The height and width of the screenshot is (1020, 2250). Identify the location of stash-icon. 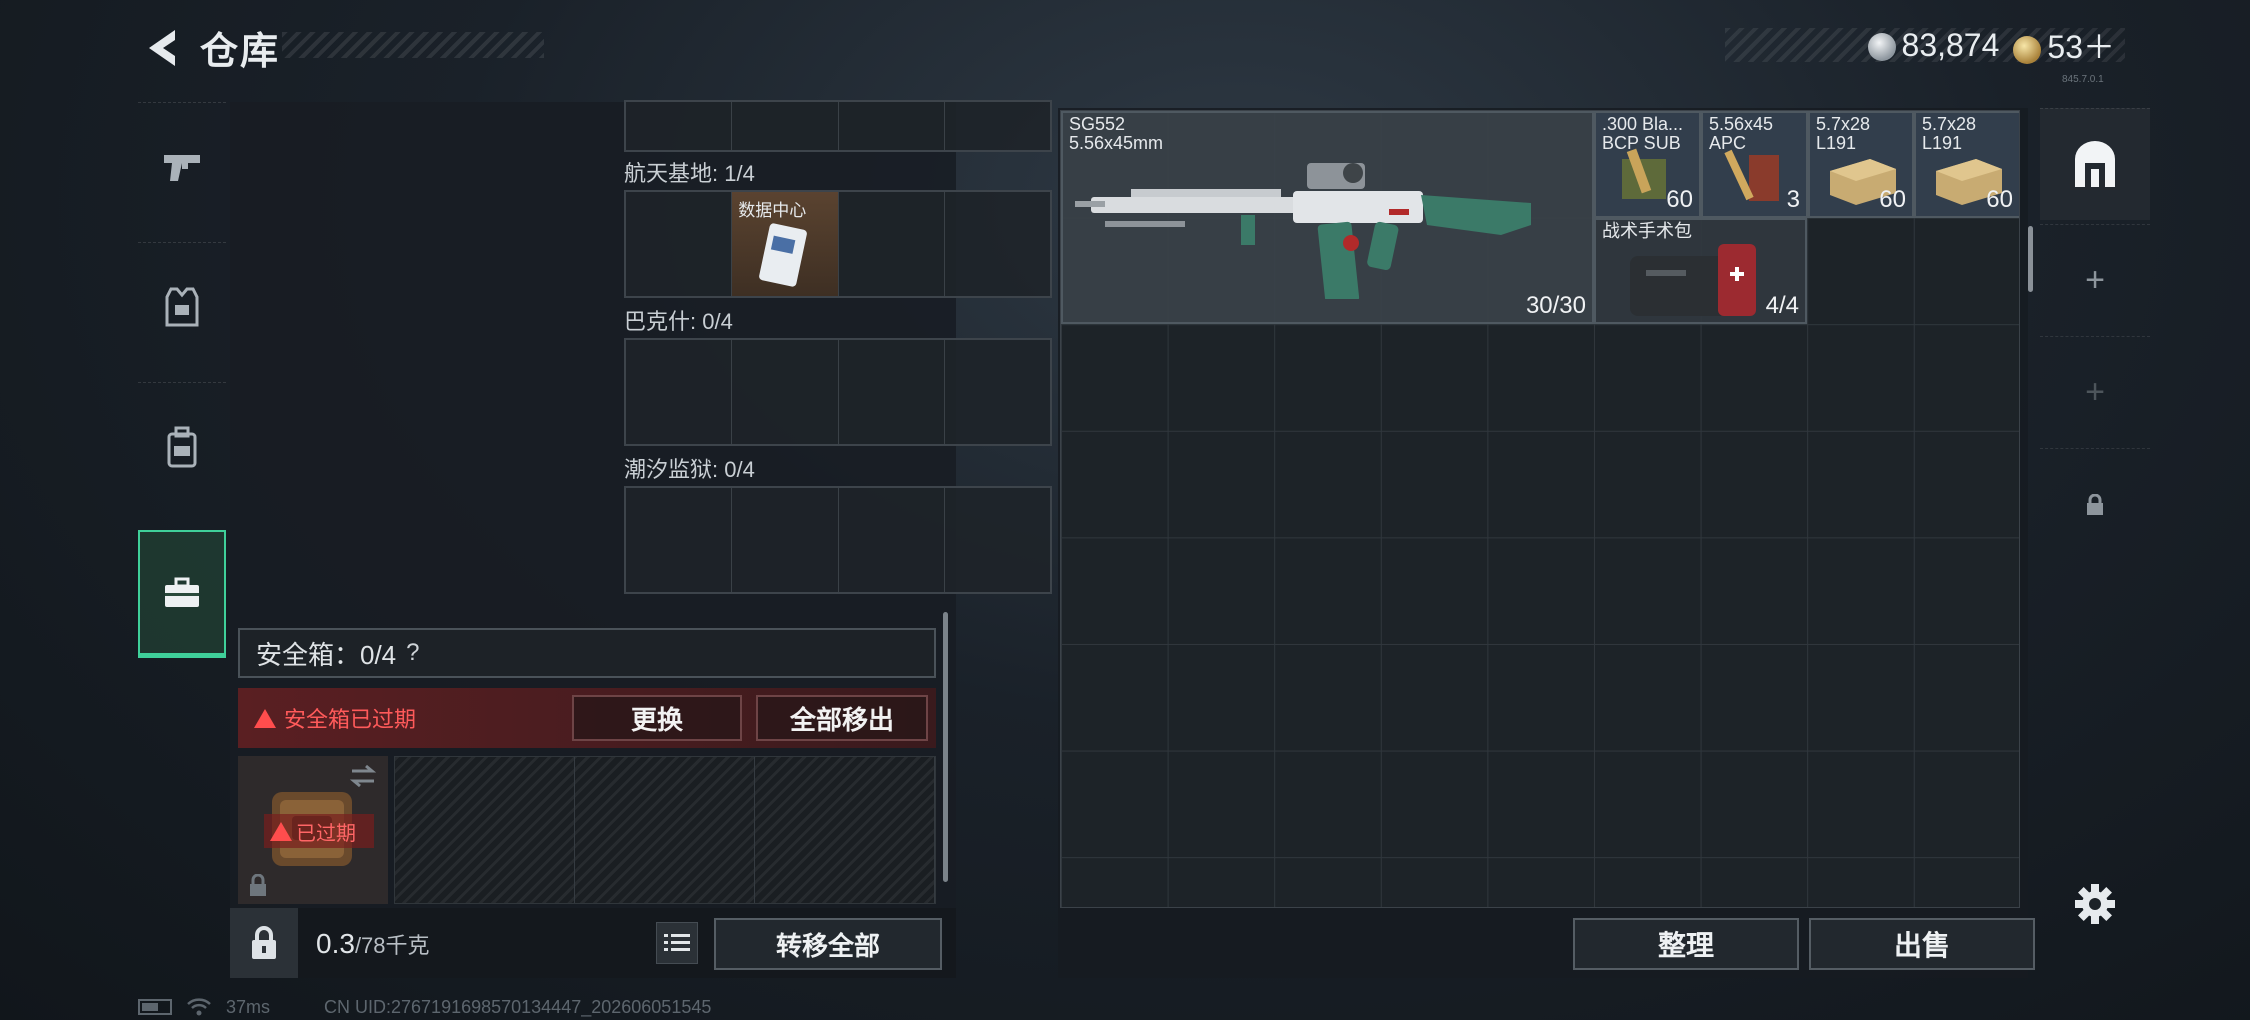
(2095, 163).